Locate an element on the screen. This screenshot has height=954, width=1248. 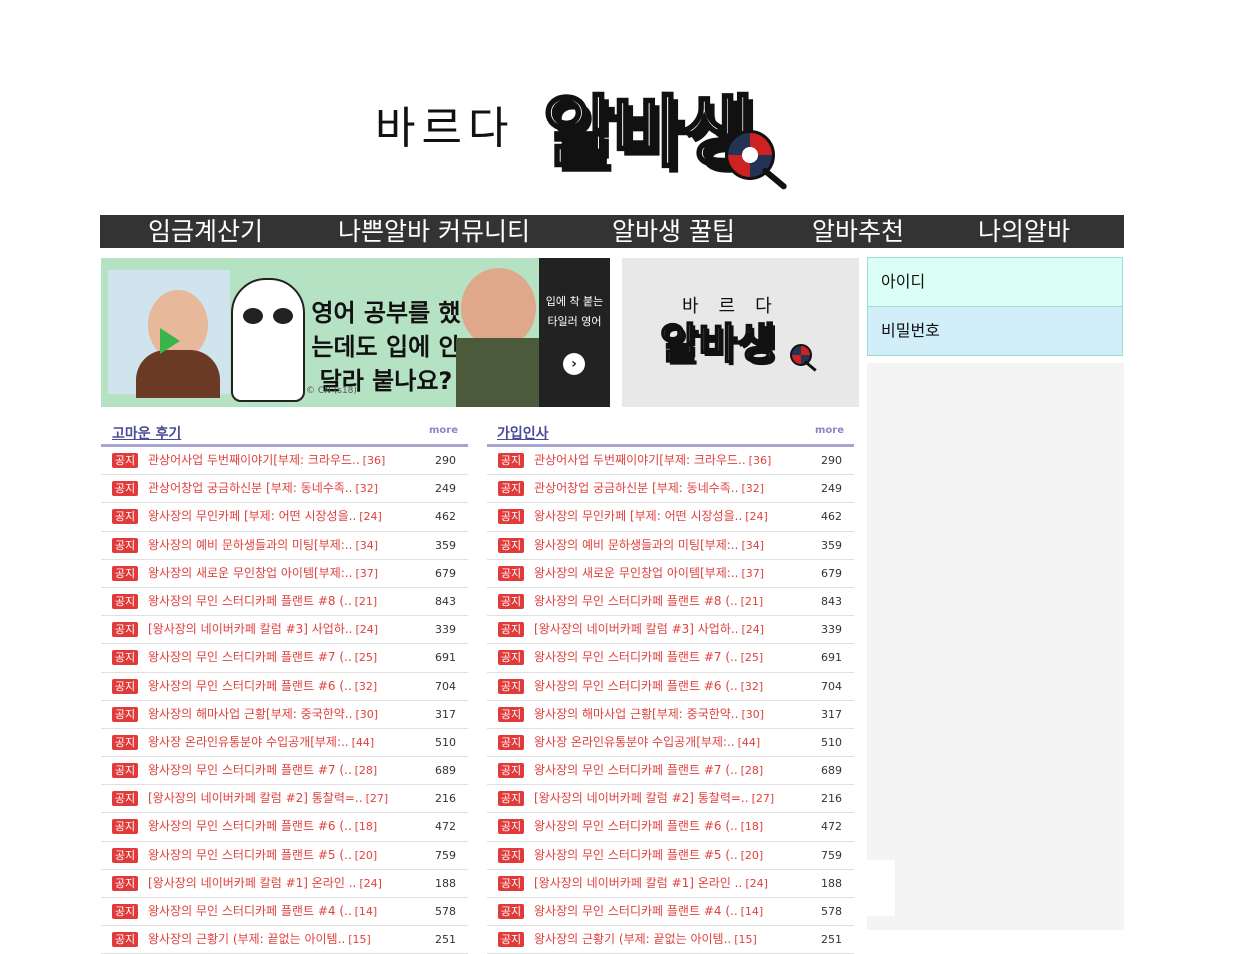
view-count: 188 is located at coordinates (831, 883).